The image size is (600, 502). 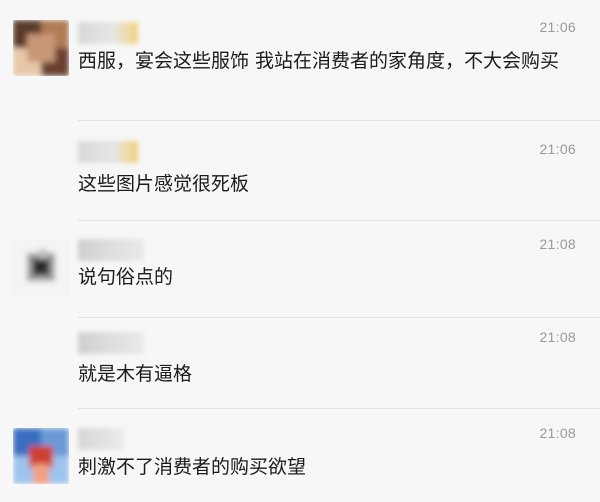 What do you see at coordinates (126, 277) in the screenshot?
I see `message-text: 说句俗点的` at bounding box center [126, 277].